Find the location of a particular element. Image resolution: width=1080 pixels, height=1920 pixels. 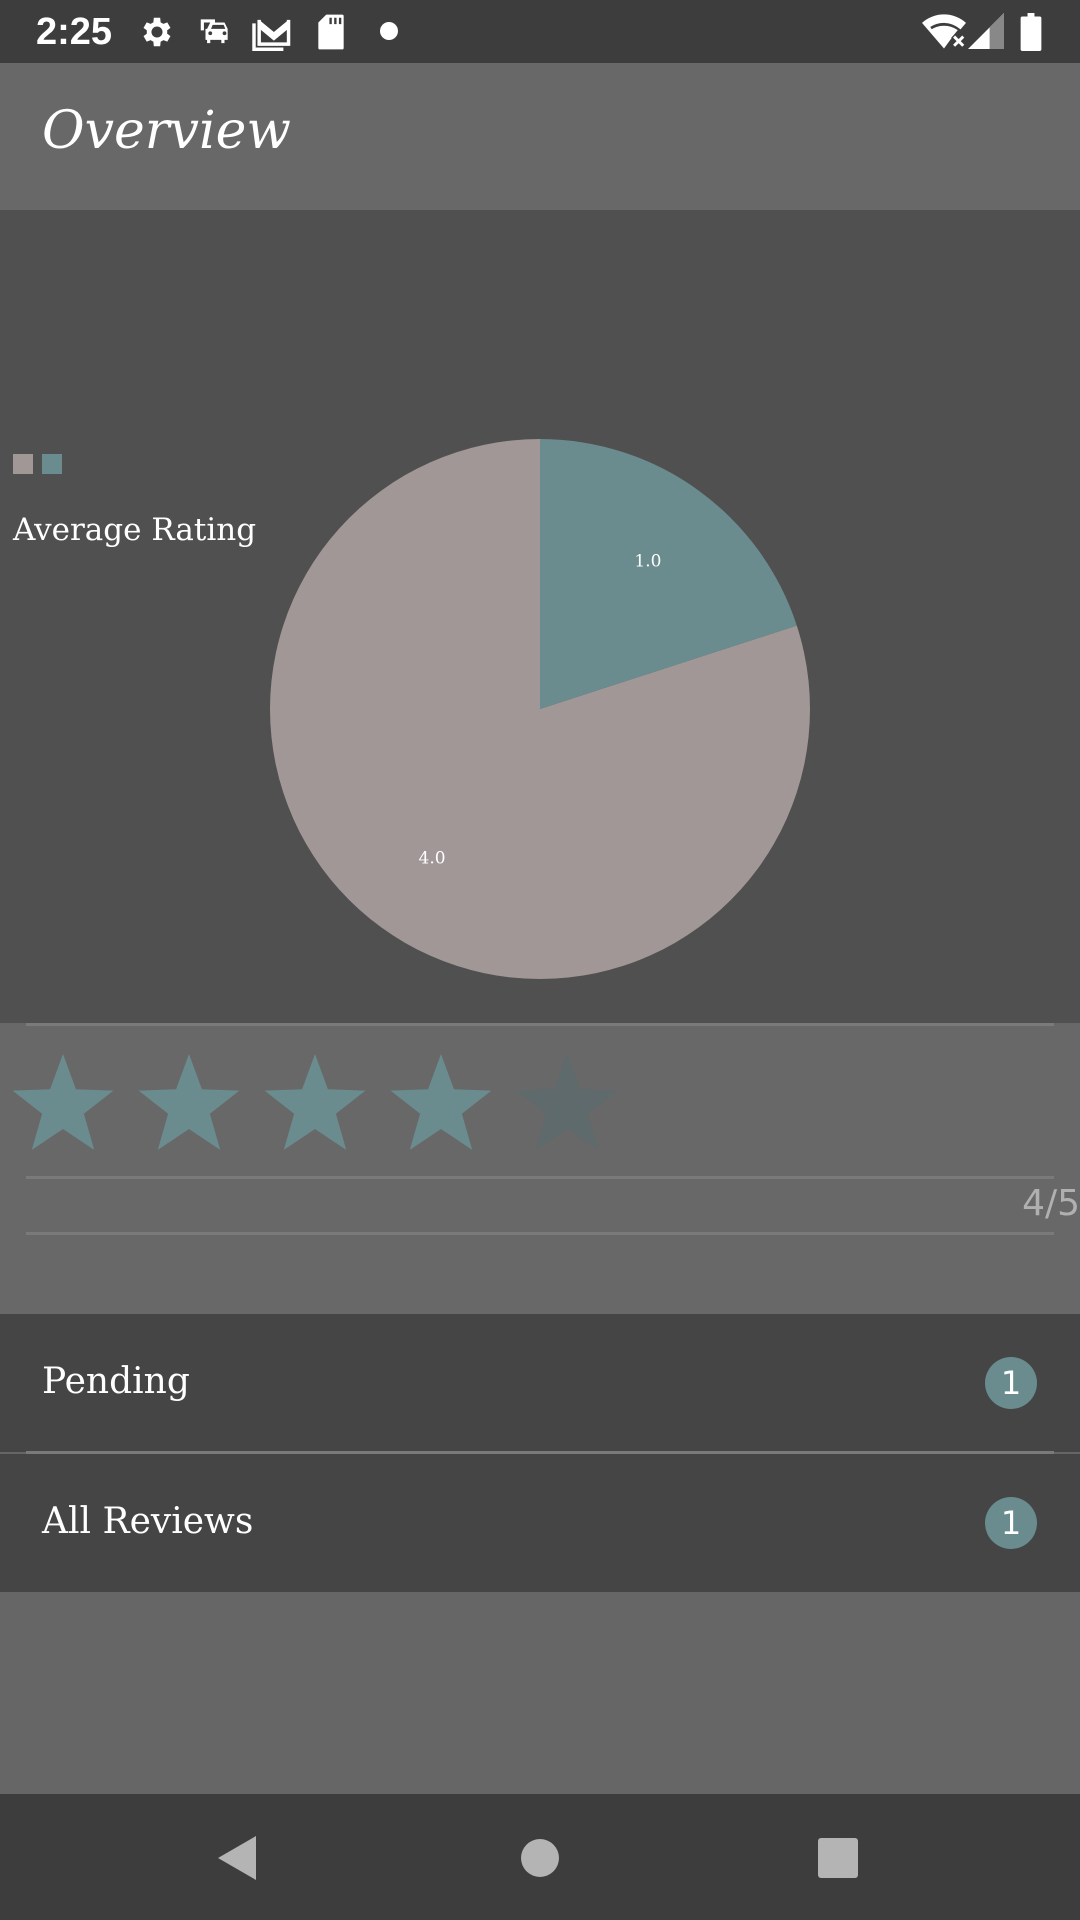

car-icon is located at coordinates (214, 31).